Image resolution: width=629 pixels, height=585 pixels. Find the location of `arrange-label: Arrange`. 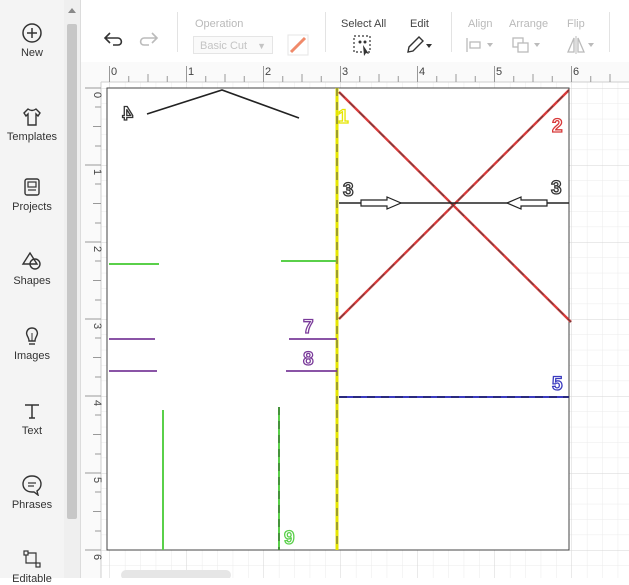

arrange-label: Arrange is located at coordinates (528, 24).